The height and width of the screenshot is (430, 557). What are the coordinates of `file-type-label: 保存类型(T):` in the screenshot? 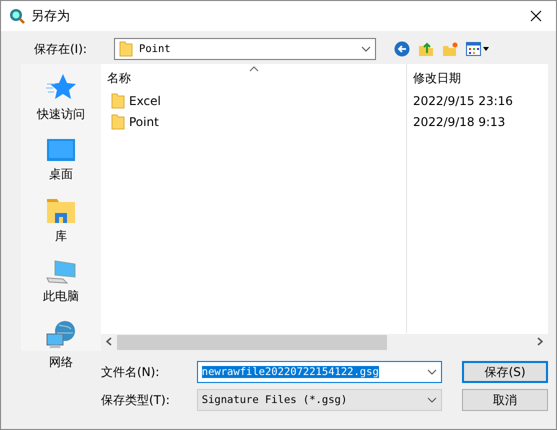 It's located at (136, 400).